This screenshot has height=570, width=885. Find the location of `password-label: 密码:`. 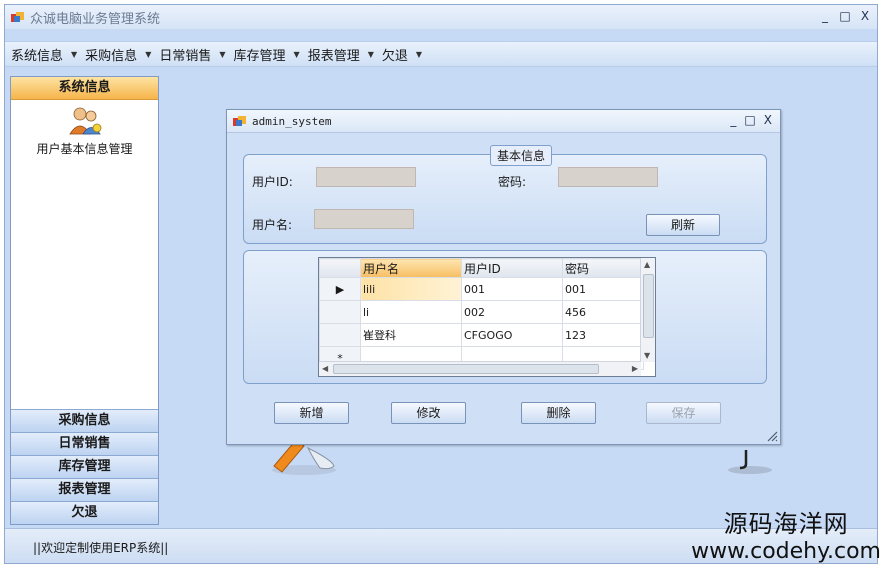

password-label: 密码: is located at coordinates (512, 182).